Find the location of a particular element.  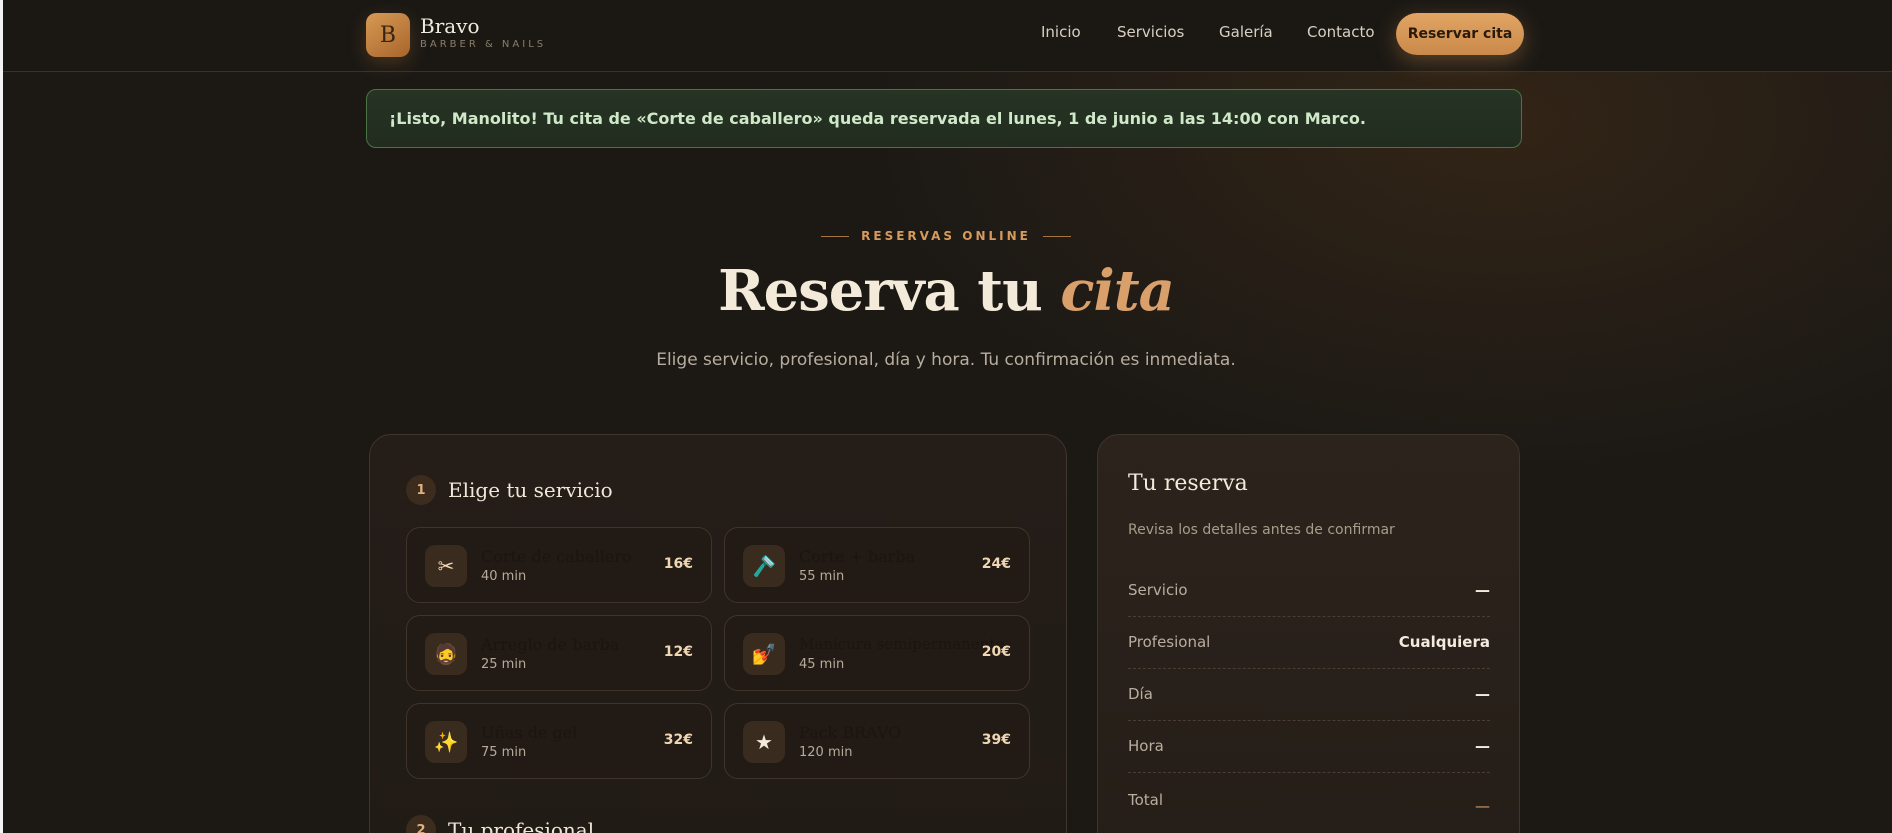

summary-row-time: Hora — is located at coordinates (1309, 747).